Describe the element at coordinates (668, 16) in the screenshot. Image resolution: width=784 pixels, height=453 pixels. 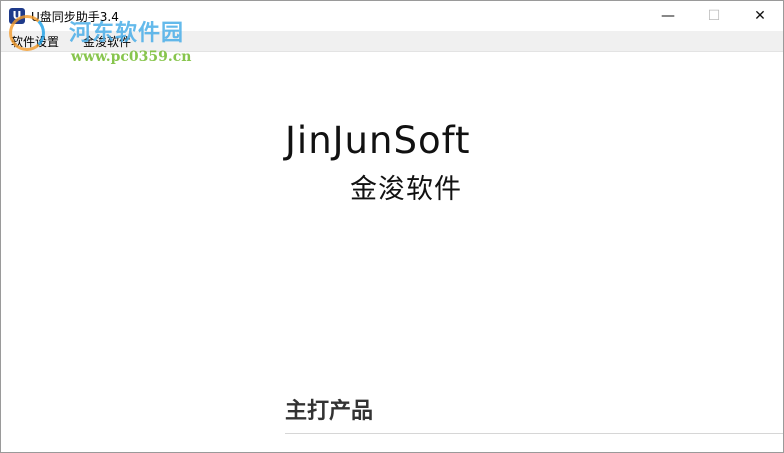
I see `minimize-button: —` at that location.